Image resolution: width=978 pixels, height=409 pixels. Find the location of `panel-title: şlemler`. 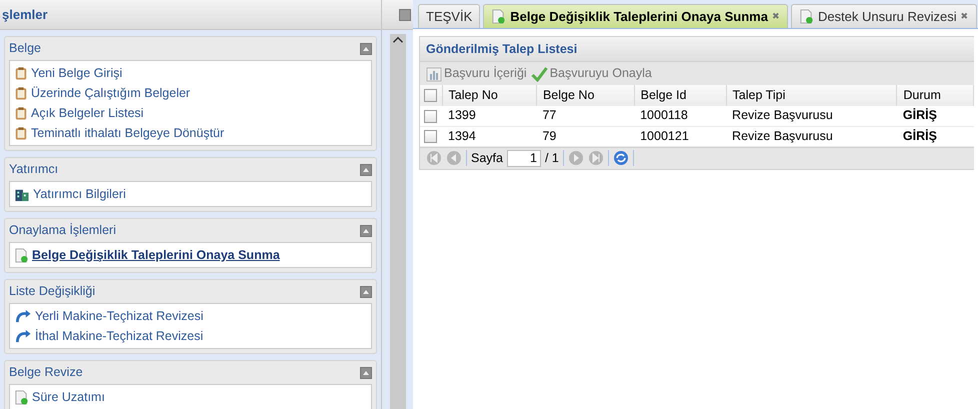

panel-title: şlemler is located at coordinates (190, 15).